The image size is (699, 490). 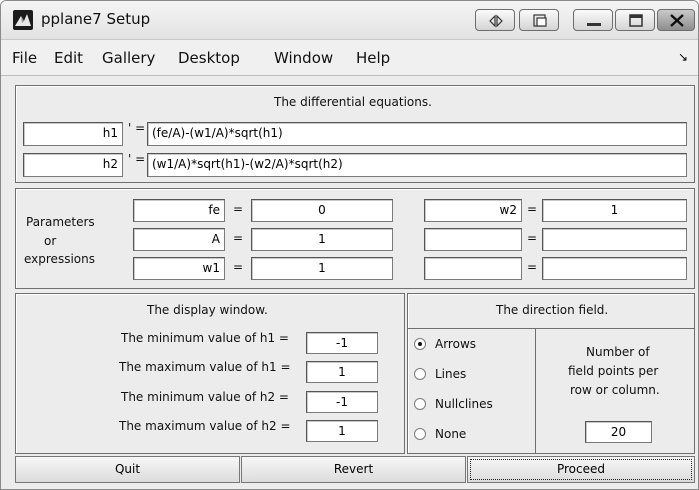 What do you see at coordinates (683, 57) in the screenshot?
I see `dock-arrow-icon: ↘` at bounding box center [683, 57].